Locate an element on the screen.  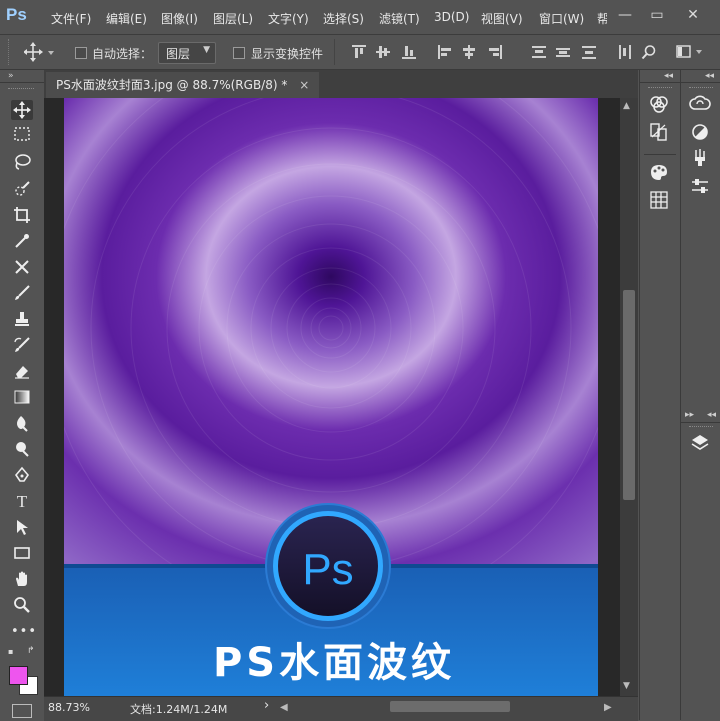
artwork-title: PS水面波纹 is located at coordinates (334, 663).